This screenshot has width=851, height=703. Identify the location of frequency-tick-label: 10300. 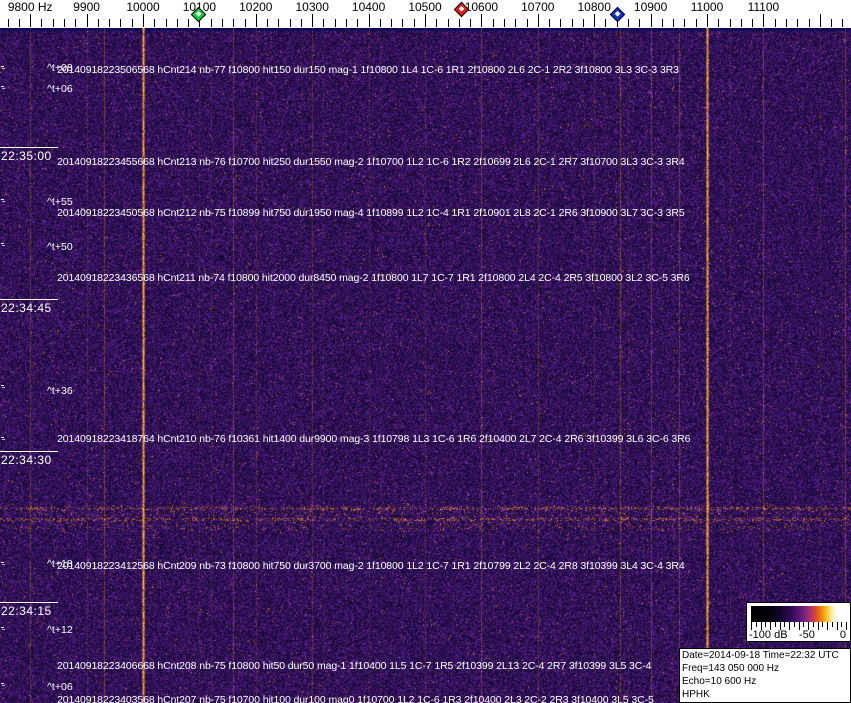
(312, 7).